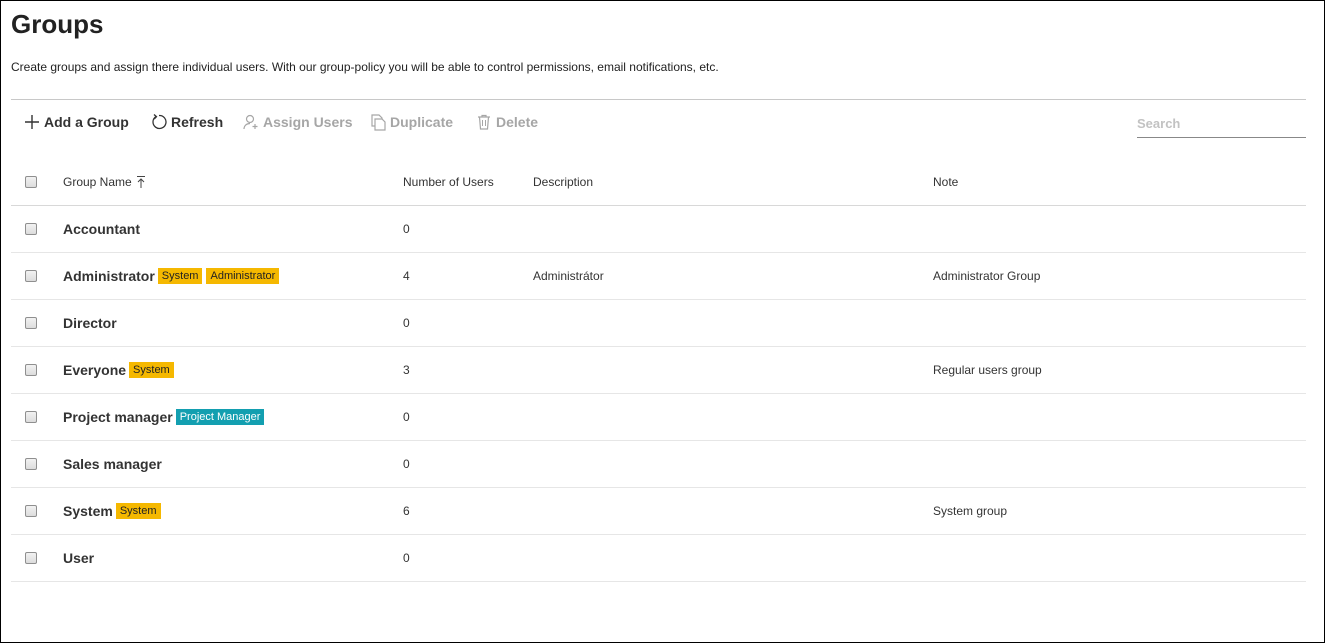 This screenshot has height=643, width=1325. I want to click on duplicate-label: Duplicate, so click(422, 122).